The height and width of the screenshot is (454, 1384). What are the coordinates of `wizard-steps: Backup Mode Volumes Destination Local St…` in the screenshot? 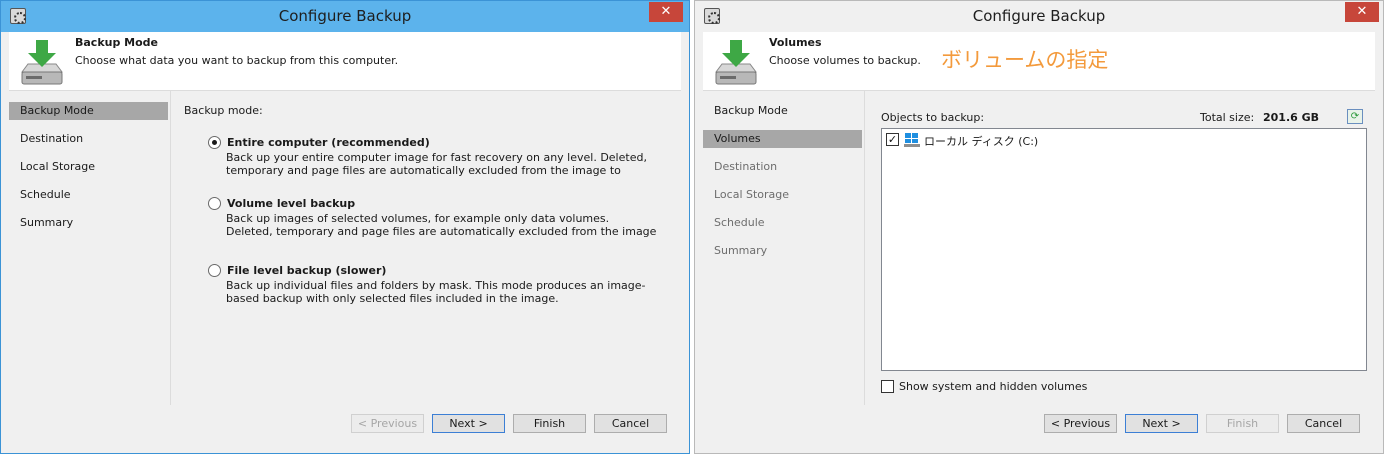 It's located at (784, 248).